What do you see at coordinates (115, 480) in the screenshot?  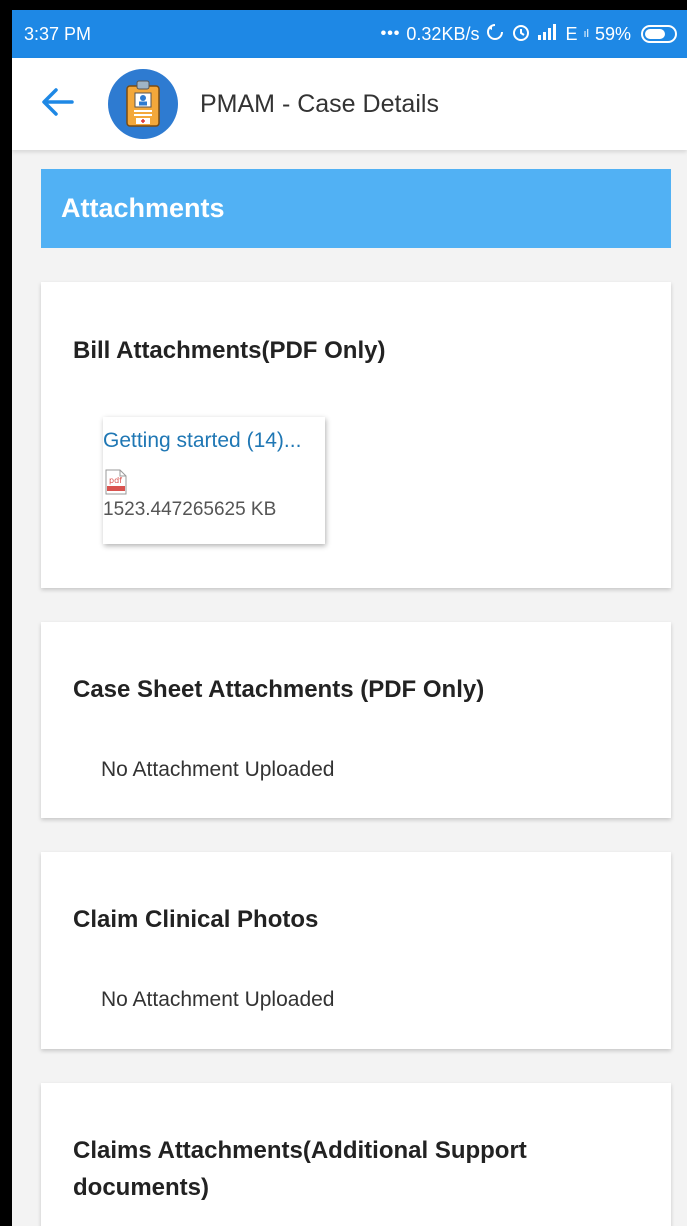 I see `pdf-icon-label: pdf` at bounding box center [115, 480].